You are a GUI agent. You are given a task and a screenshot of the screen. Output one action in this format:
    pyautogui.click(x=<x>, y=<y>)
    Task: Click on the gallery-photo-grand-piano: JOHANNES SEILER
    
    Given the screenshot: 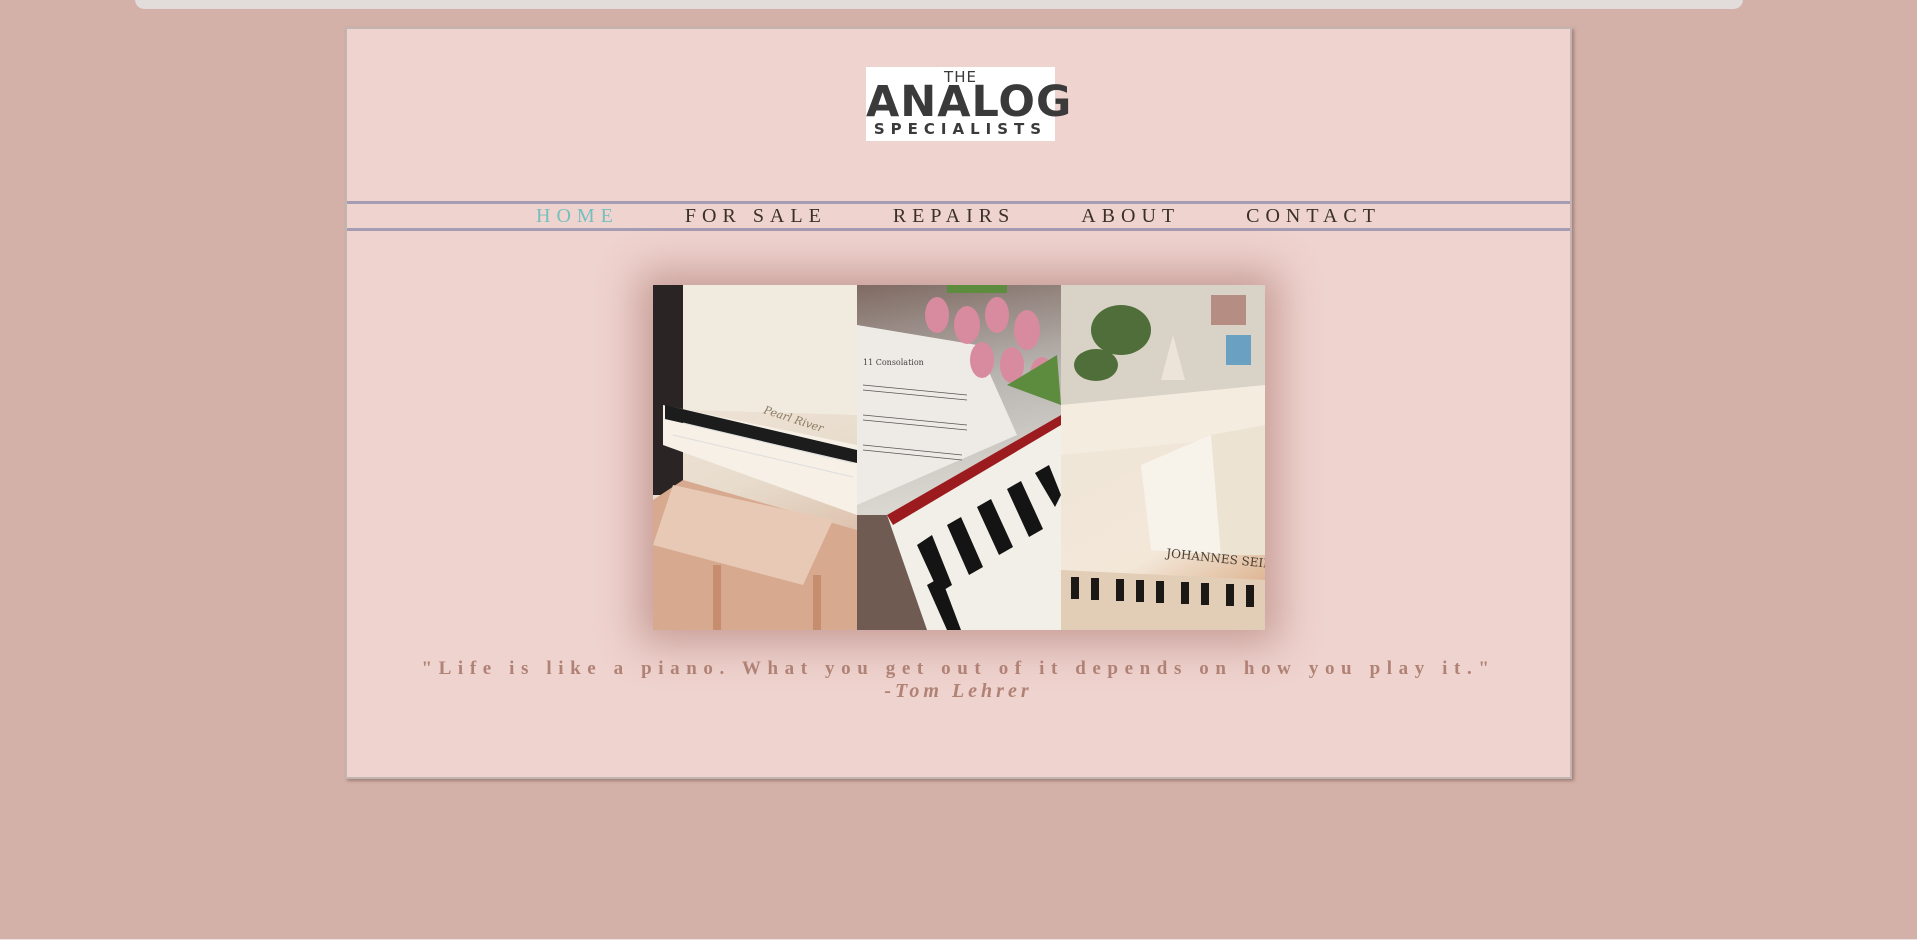 What is the action you would take?
    pyautogui.click(x=1163, y=457)
    